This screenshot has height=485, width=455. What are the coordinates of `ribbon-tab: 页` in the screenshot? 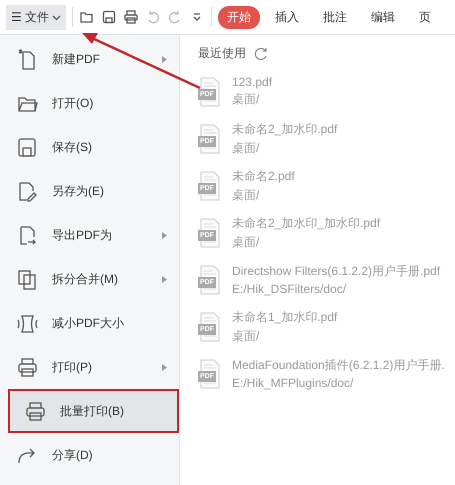 It's located at (425, 17).